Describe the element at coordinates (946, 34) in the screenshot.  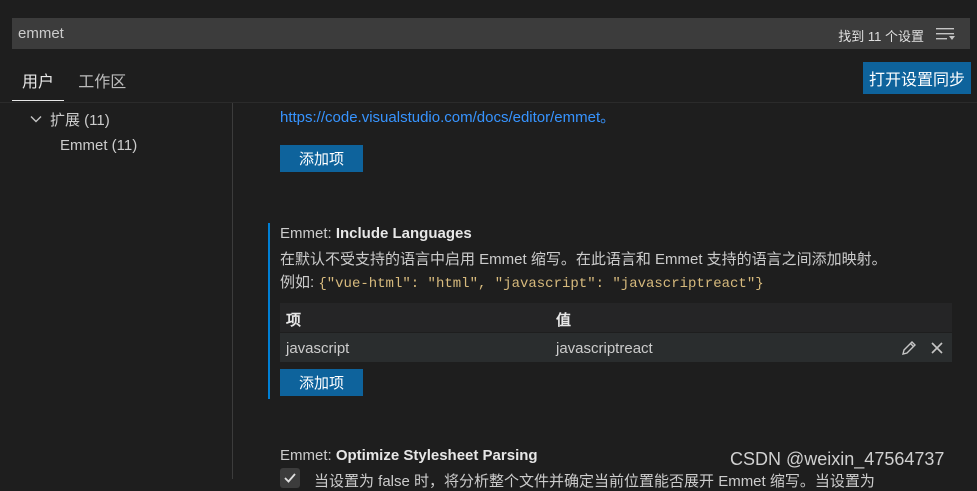
I see `filter-icon` at that location.